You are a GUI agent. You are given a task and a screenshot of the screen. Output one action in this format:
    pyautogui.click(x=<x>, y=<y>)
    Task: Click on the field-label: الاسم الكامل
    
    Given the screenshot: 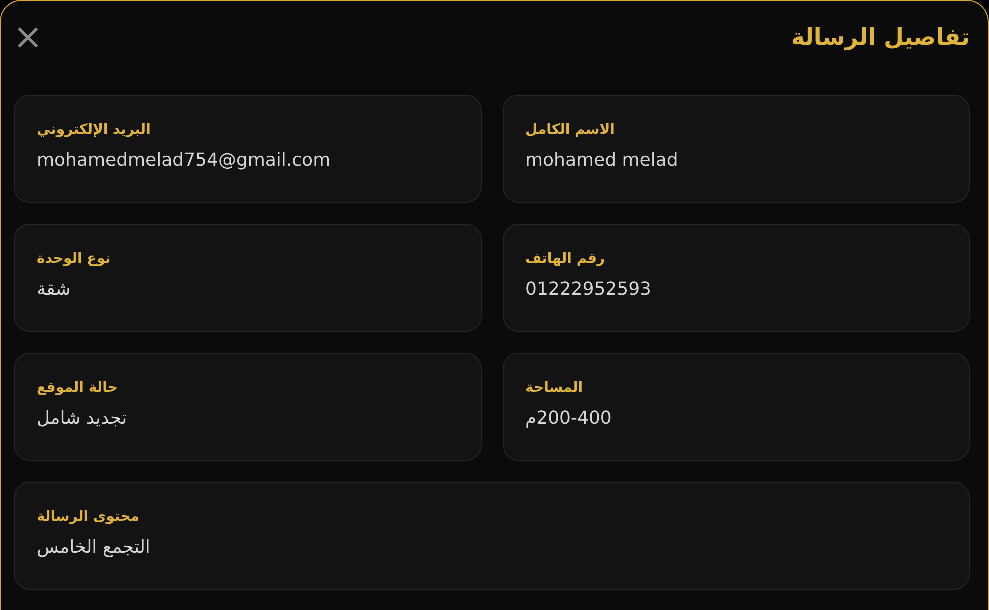 What is the action you would take?
    pyautogui.click(x=570, y=130)
    